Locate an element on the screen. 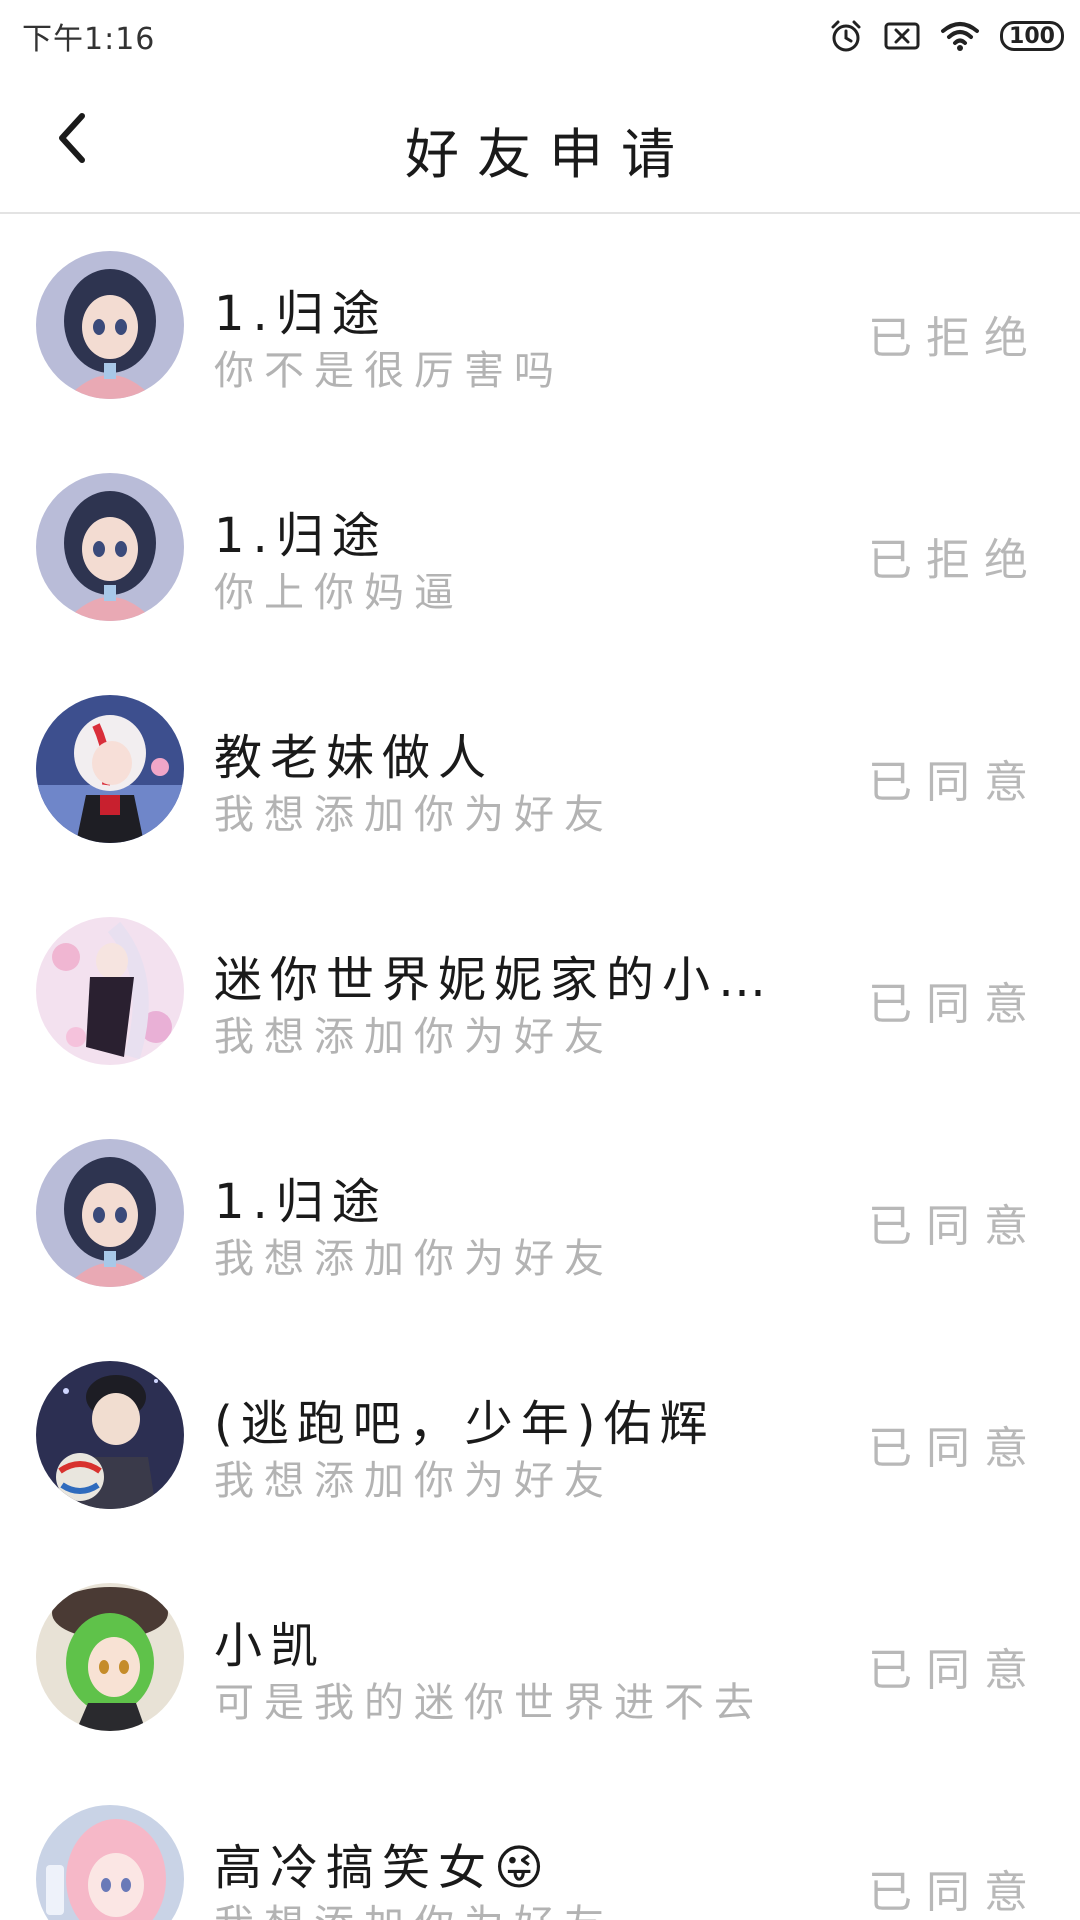  request-message: 你上你妈逼 is located at coordinates (339, 593).